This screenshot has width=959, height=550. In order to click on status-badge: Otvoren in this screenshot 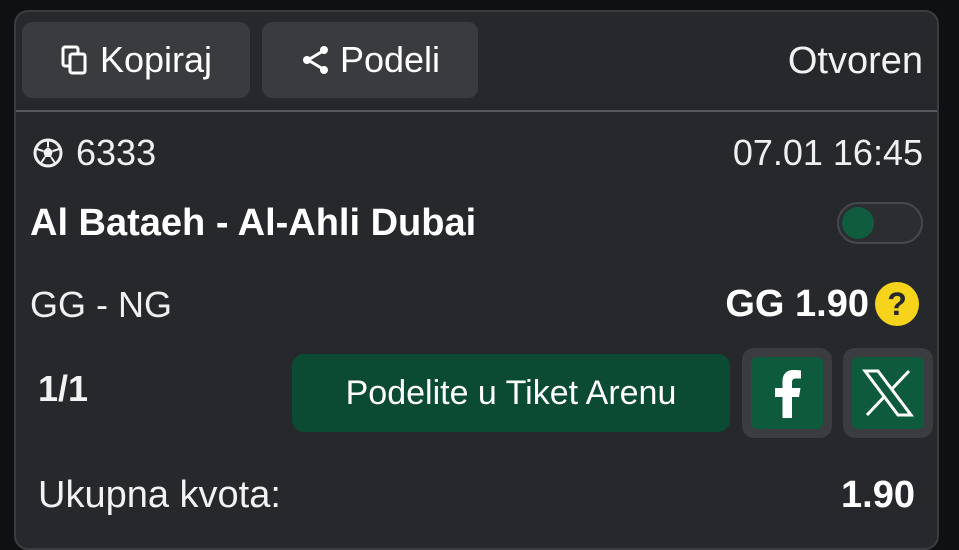, I will do `click(855, 61)`.